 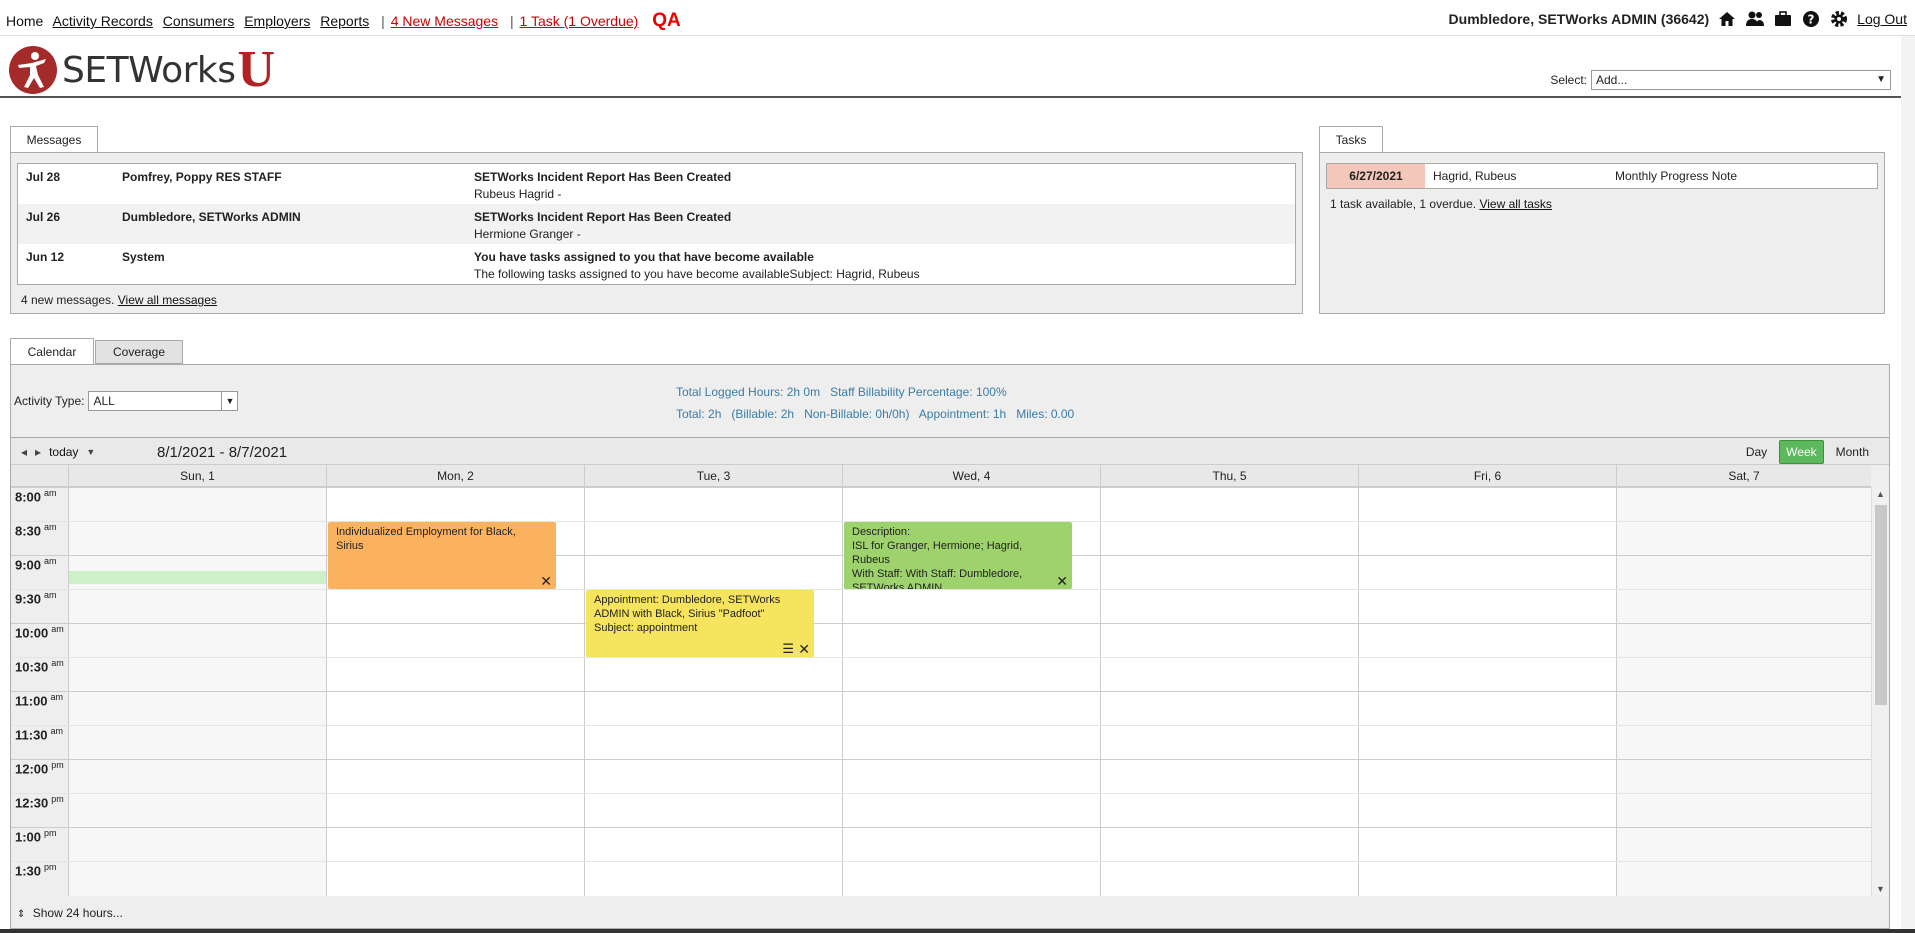 What do you see at coordinates (579, 21) in the screenshot?
I see `nav-tasks: 1 Task (1 Overdue)` at bounding box center [579, 21].